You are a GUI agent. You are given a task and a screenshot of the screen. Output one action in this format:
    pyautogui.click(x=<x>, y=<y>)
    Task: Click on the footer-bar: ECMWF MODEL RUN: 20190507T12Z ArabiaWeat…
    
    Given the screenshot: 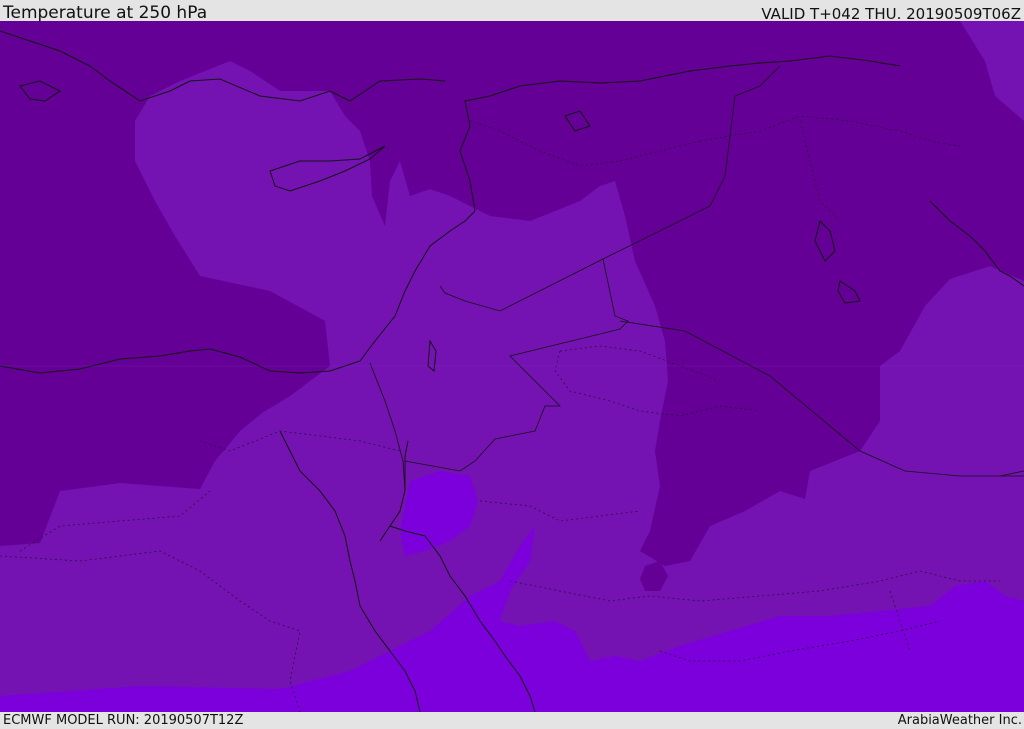 What is the action you would take?
    pyautogui.click(x=512, y=720)
    